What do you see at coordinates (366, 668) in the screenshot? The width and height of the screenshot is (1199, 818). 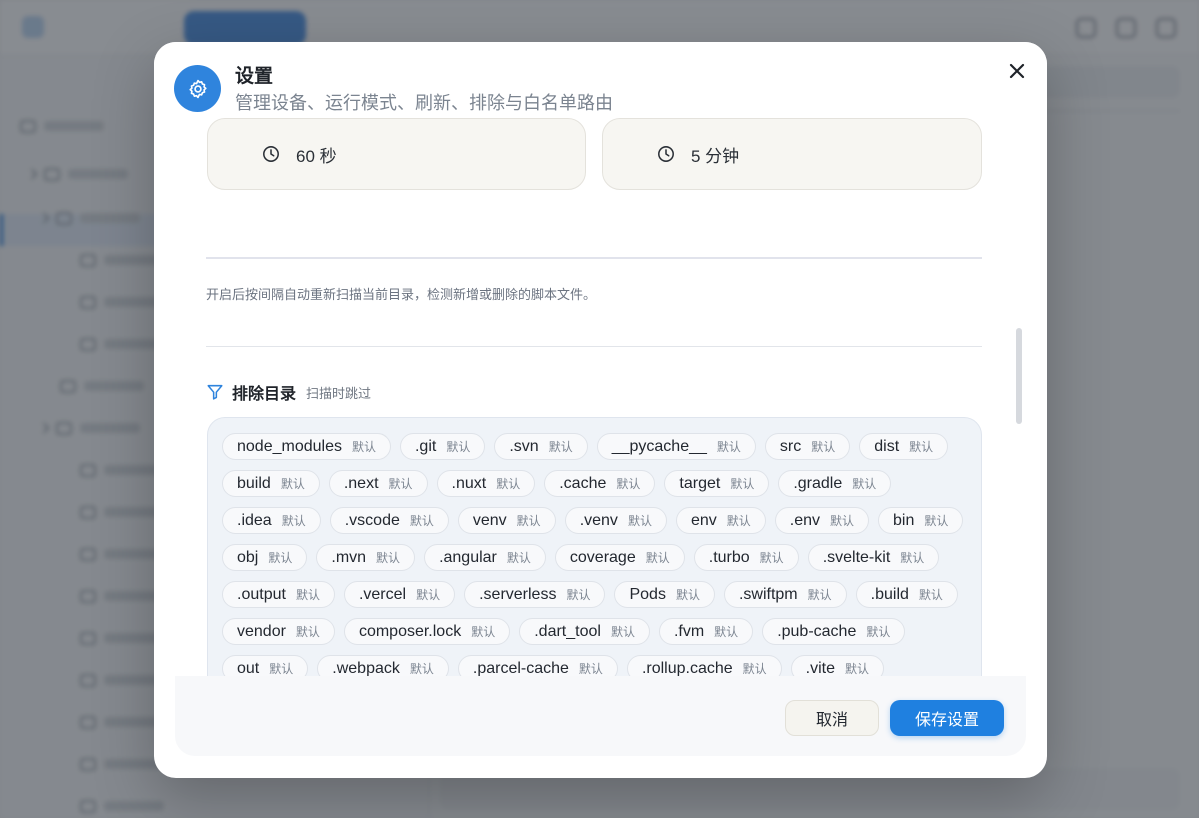 I see `exclude-tag-name: .webpack` at bounding box center [366, 668].